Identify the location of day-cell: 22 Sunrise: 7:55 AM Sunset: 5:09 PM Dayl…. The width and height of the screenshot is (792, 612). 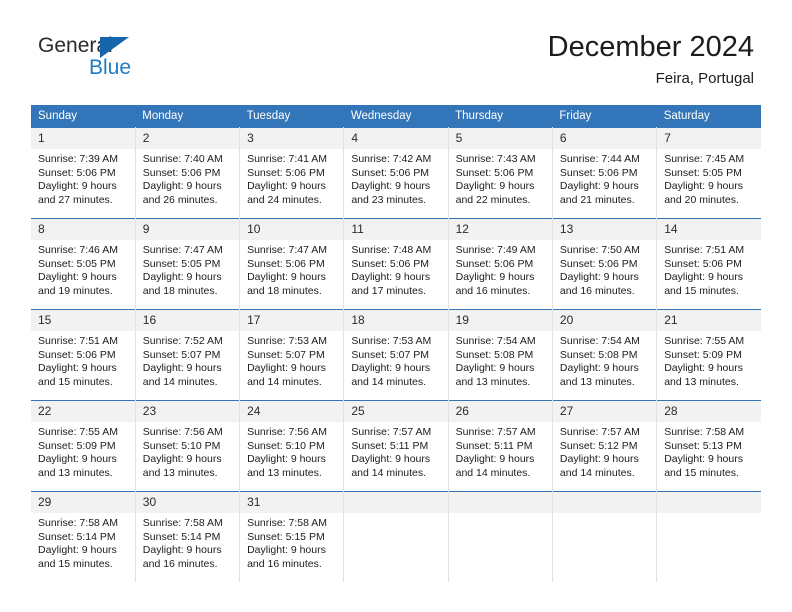
(83, 446).